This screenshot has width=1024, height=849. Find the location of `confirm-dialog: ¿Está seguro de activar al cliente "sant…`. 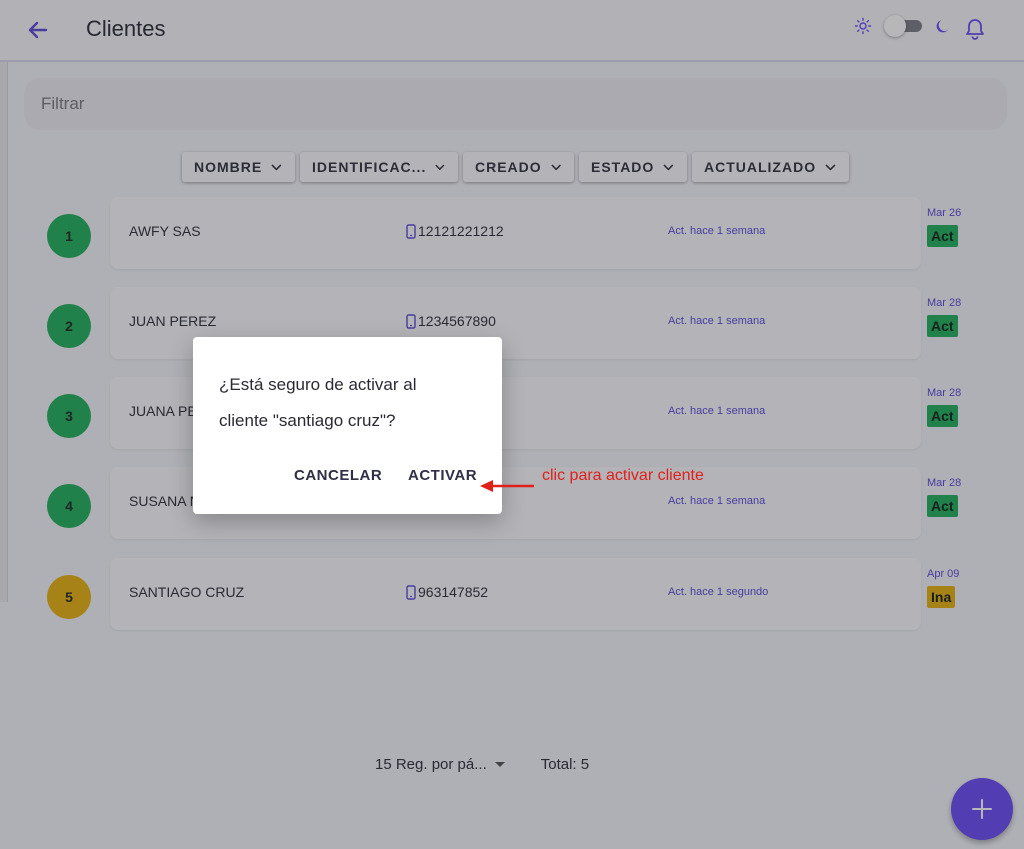

confirm-dialog: ¿Está seguro de activar al cliente "sant… is located at coordinates (347, 425).